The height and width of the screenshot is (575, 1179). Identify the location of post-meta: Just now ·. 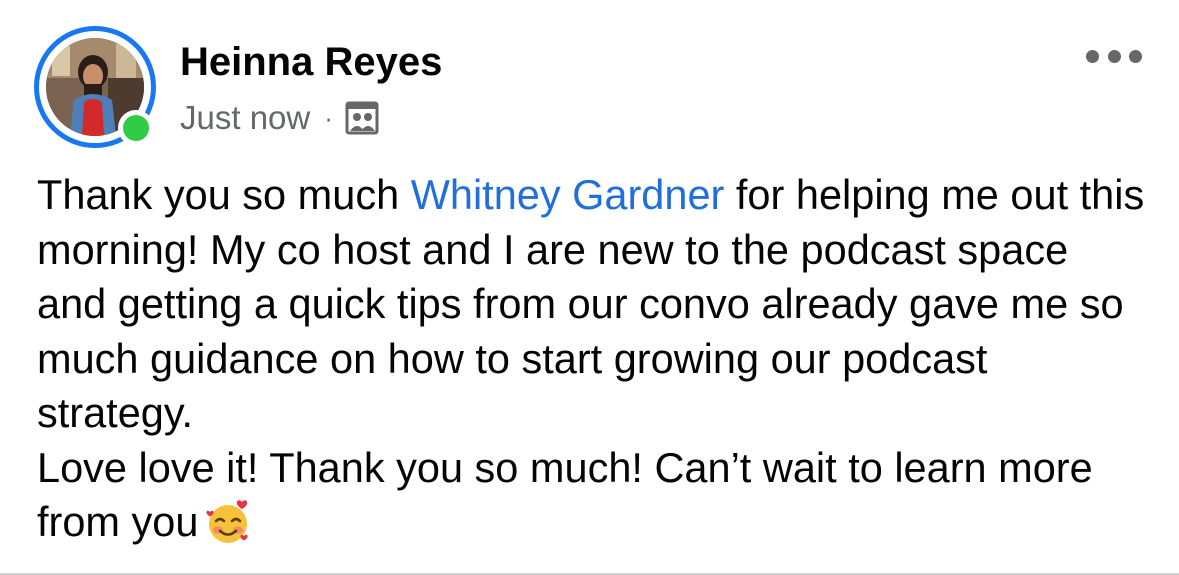
(279, 118).